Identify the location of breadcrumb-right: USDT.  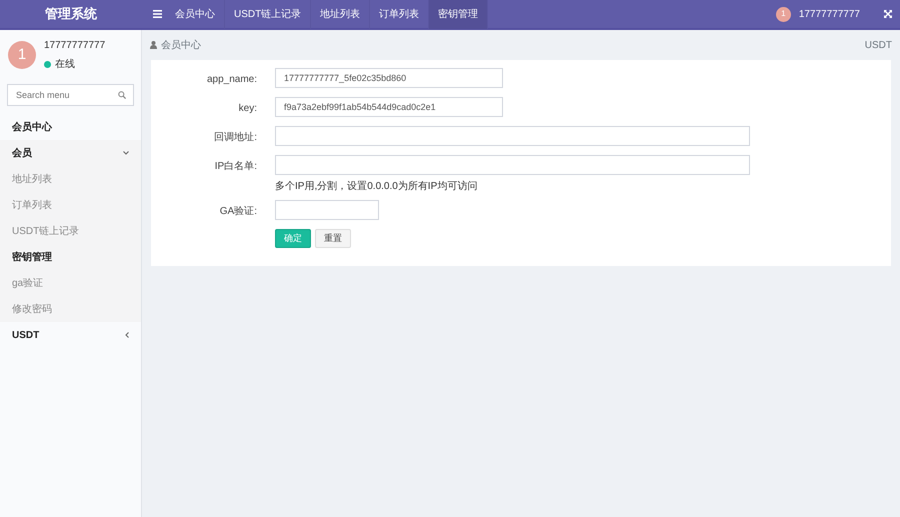
(878, 45).